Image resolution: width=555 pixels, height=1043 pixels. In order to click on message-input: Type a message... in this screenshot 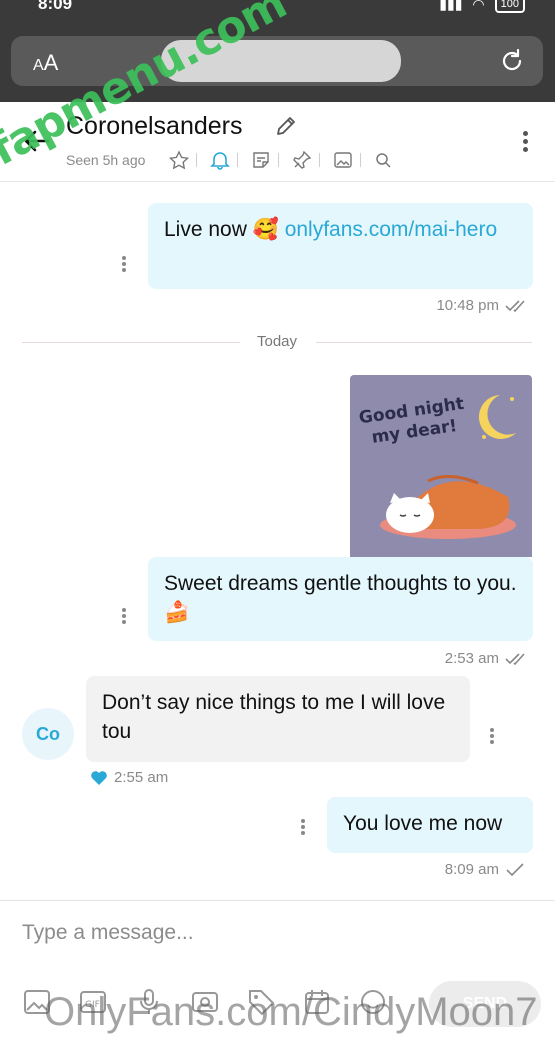, I will do `click(272, 936)`.